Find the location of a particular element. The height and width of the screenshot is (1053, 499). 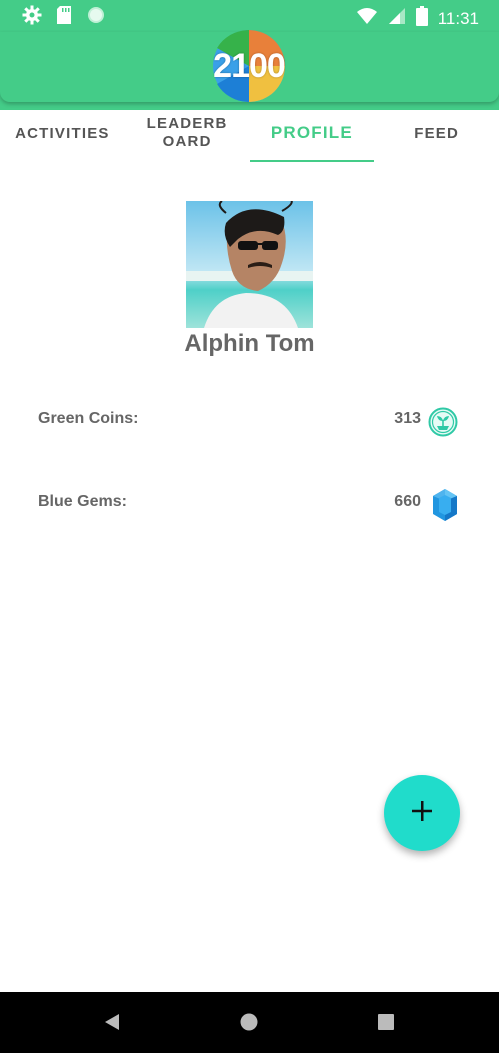

avatar is located at coordinates (249, 264).